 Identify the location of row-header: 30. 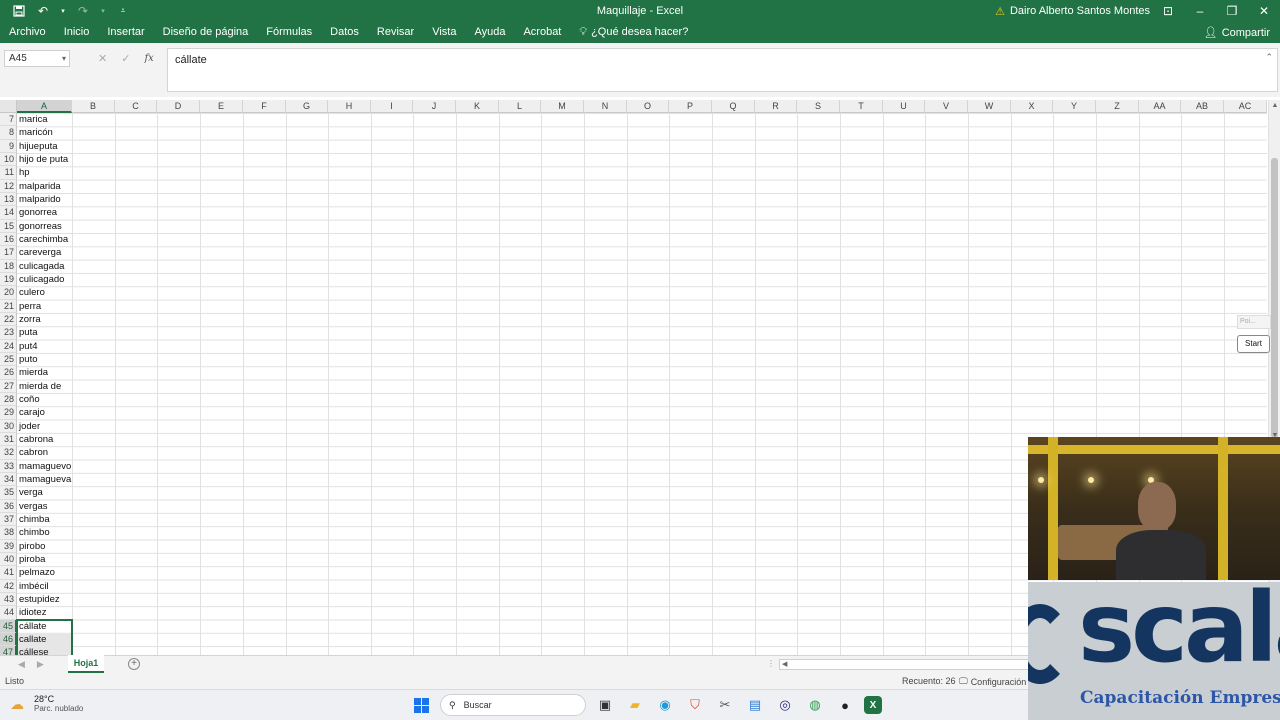
(8, 426).